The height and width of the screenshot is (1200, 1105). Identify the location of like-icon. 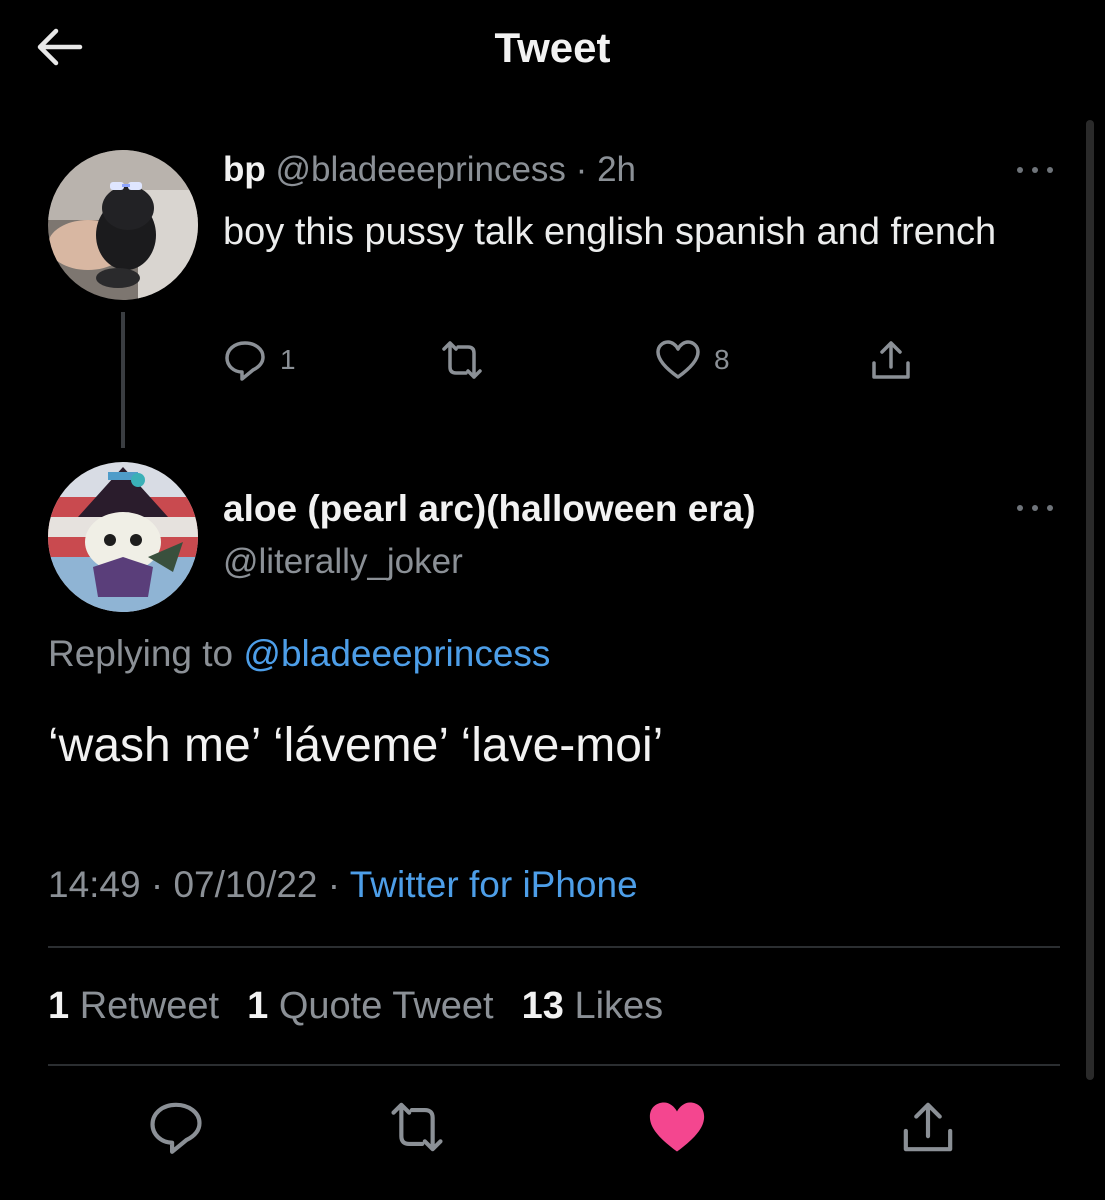
(678, 359).